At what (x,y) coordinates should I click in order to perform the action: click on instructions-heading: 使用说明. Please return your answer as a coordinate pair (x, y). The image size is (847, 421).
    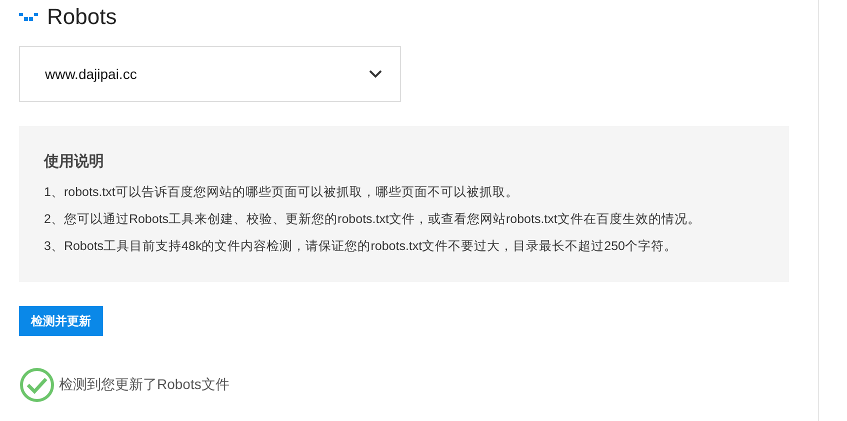
    Looking at the image, I should click on (74, 161).